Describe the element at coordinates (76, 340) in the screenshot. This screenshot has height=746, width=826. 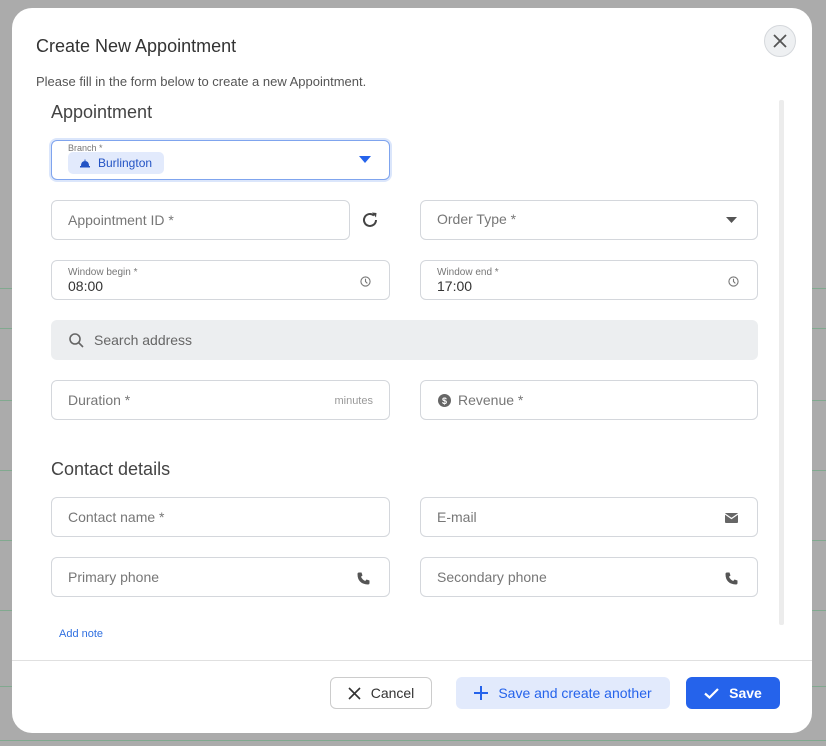
I see `search-icon` at that location.